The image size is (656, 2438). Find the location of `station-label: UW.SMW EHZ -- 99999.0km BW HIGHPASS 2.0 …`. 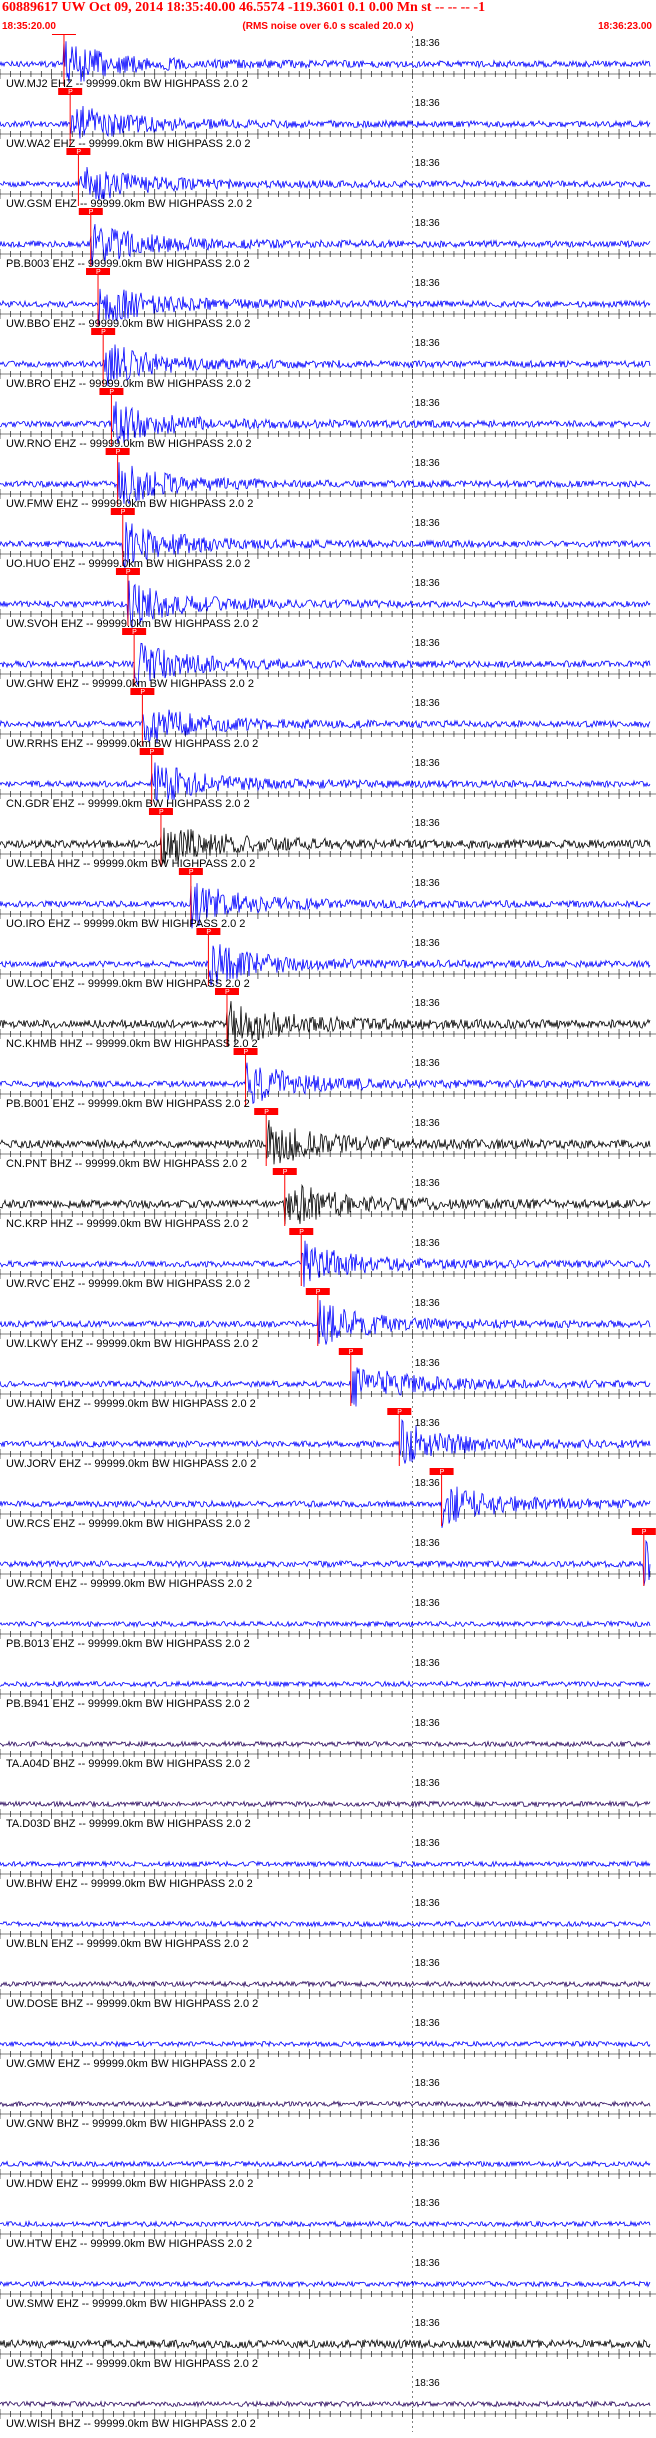

station-label: UW.SMW EHZ -- 99999.0km BW HIGHPASS 2.0 … is located at coordinates (130, 2304).